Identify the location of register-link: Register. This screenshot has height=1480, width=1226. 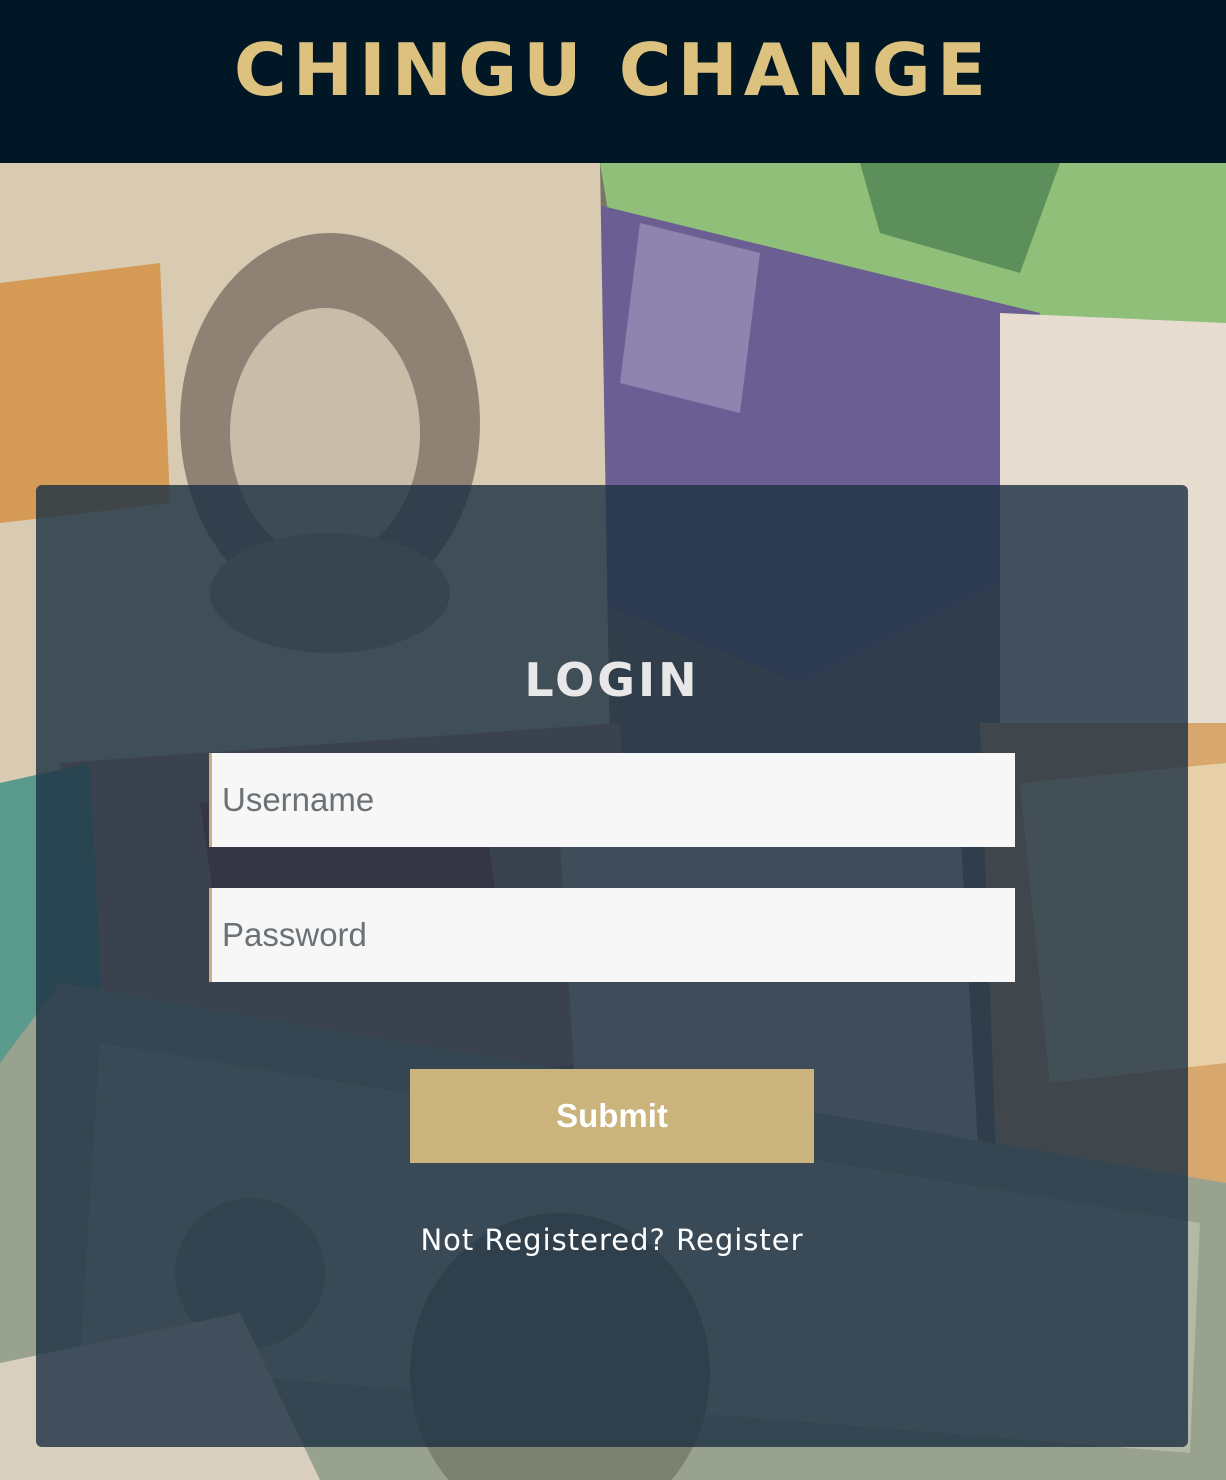
(739, 1240).